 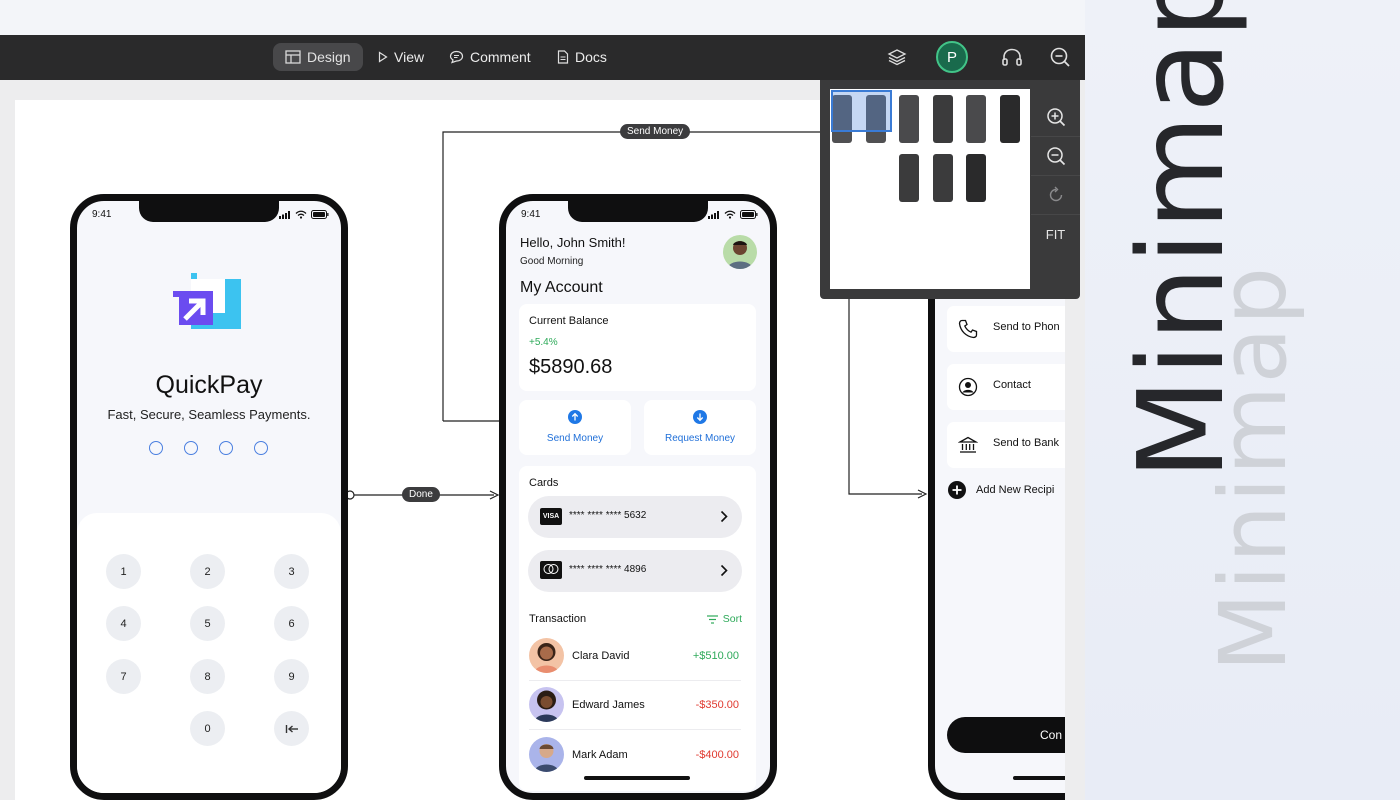 What do you see at coordinates (1026, 443) in the screenshot?
I see `option-label: Send to Bank` at bounding box center [1026, 443].